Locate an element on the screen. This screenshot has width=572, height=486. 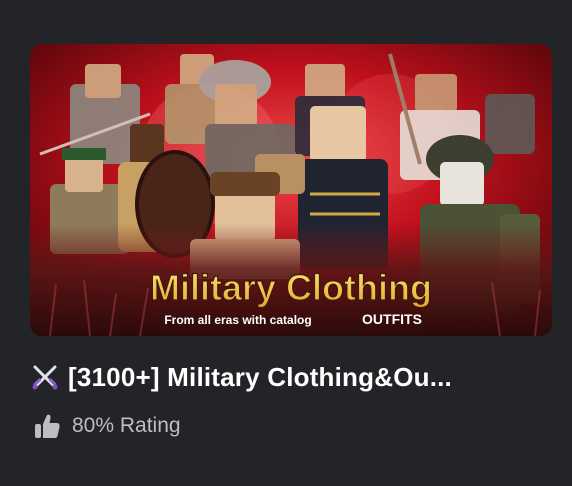
thumbnail-title: Military Clothing is located at coordinates (291, 287).